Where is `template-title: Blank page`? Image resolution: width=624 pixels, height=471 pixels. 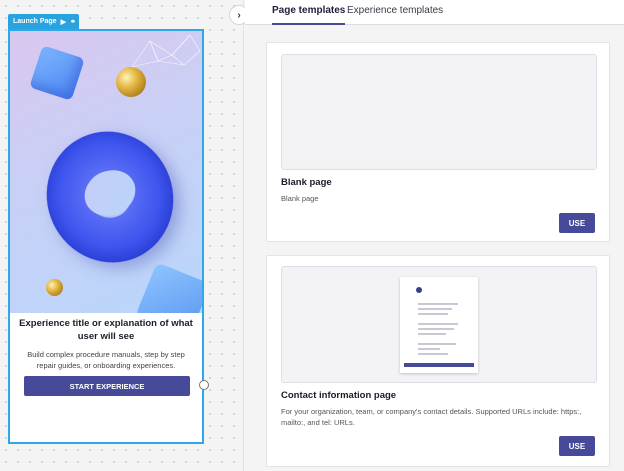 template-title: Blank page is located at coordinates (306, 182).